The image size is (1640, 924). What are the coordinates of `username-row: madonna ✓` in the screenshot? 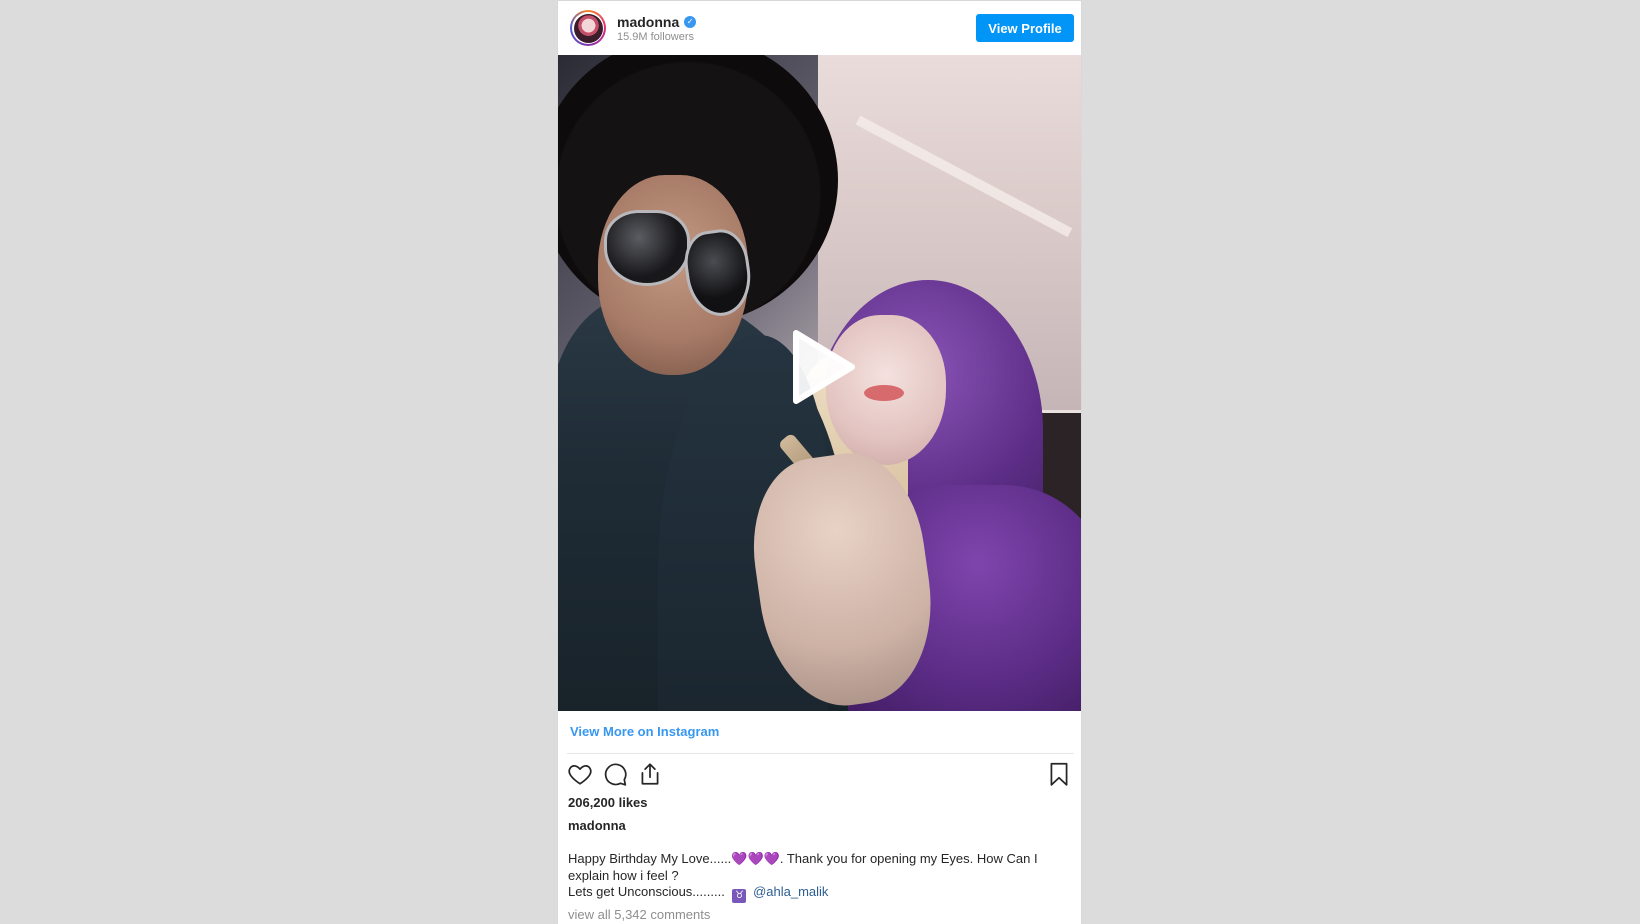 It's located at (657, 22).